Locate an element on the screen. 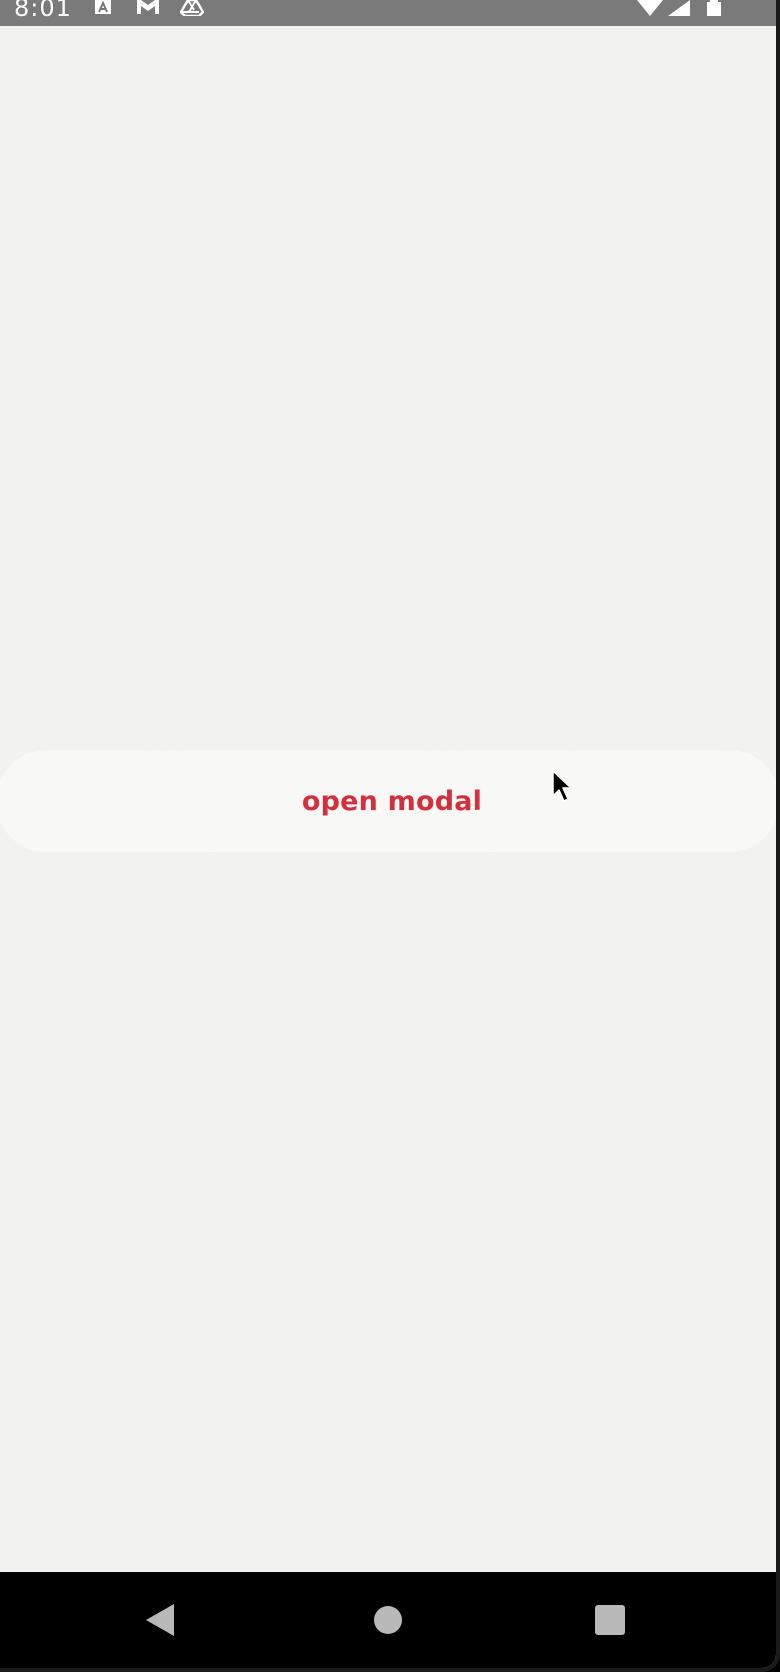 The width and height of the screenshot is (780, 1672). status-bar: 8:01 is located at coordinates (388, 13).